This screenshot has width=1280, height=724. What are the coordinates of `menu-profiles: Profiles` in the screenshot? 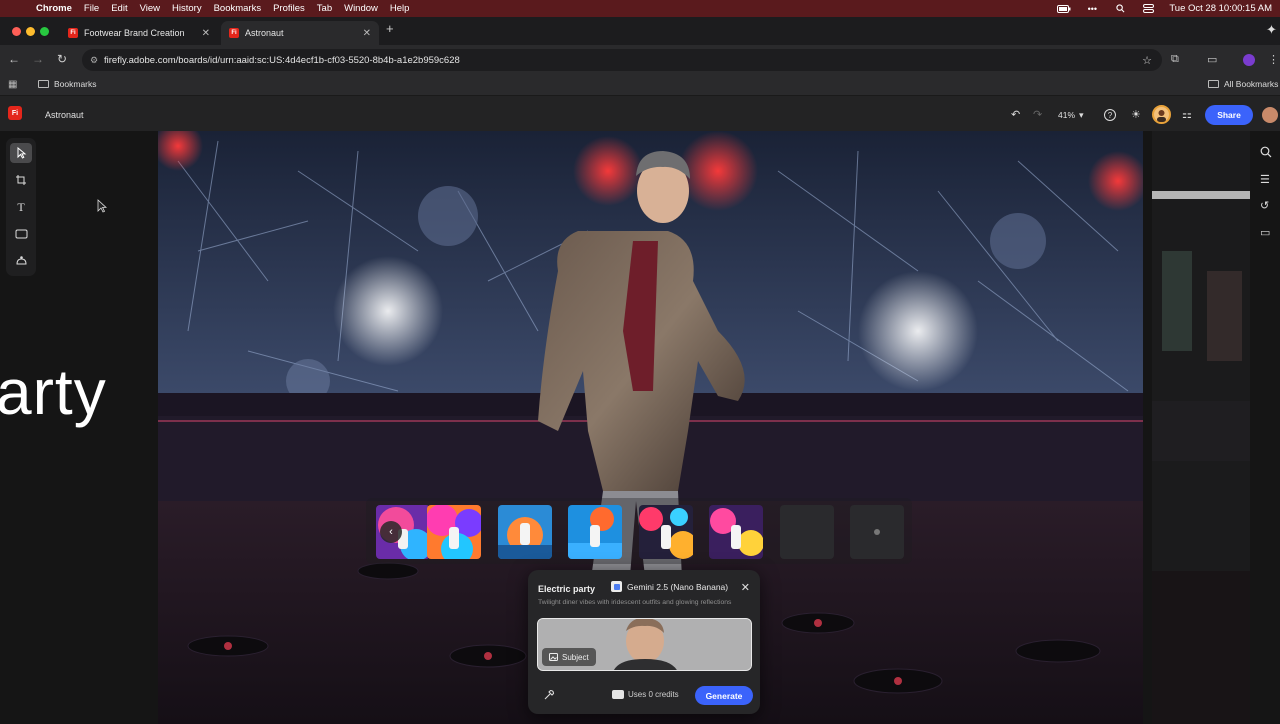 It's located at (289, 8).